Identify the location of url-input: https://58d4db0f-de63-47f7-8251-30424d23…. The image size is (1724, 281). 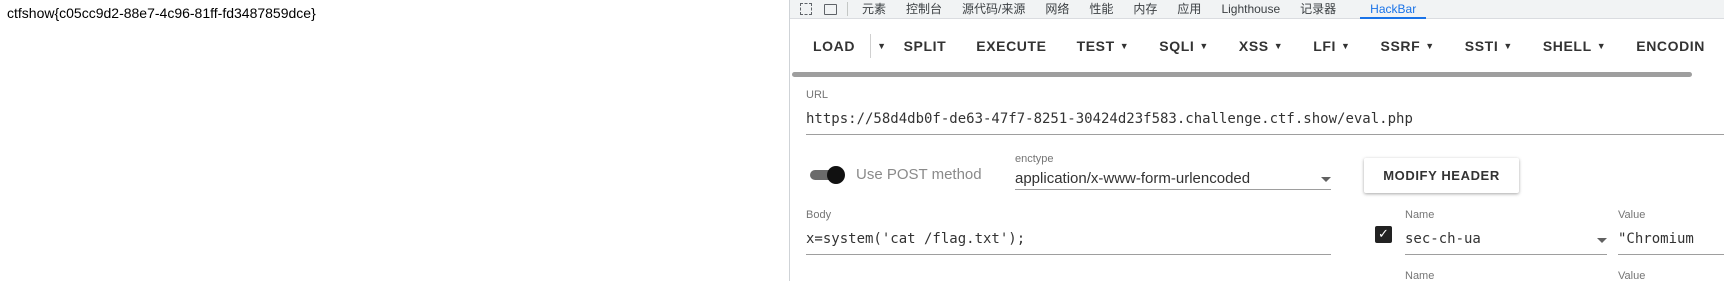
(1109, 119).